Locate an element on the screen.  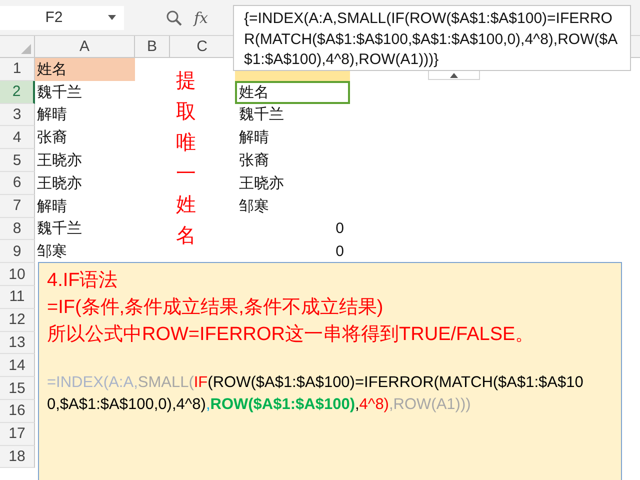
triangle-icon is located at coordinates (26, 49).